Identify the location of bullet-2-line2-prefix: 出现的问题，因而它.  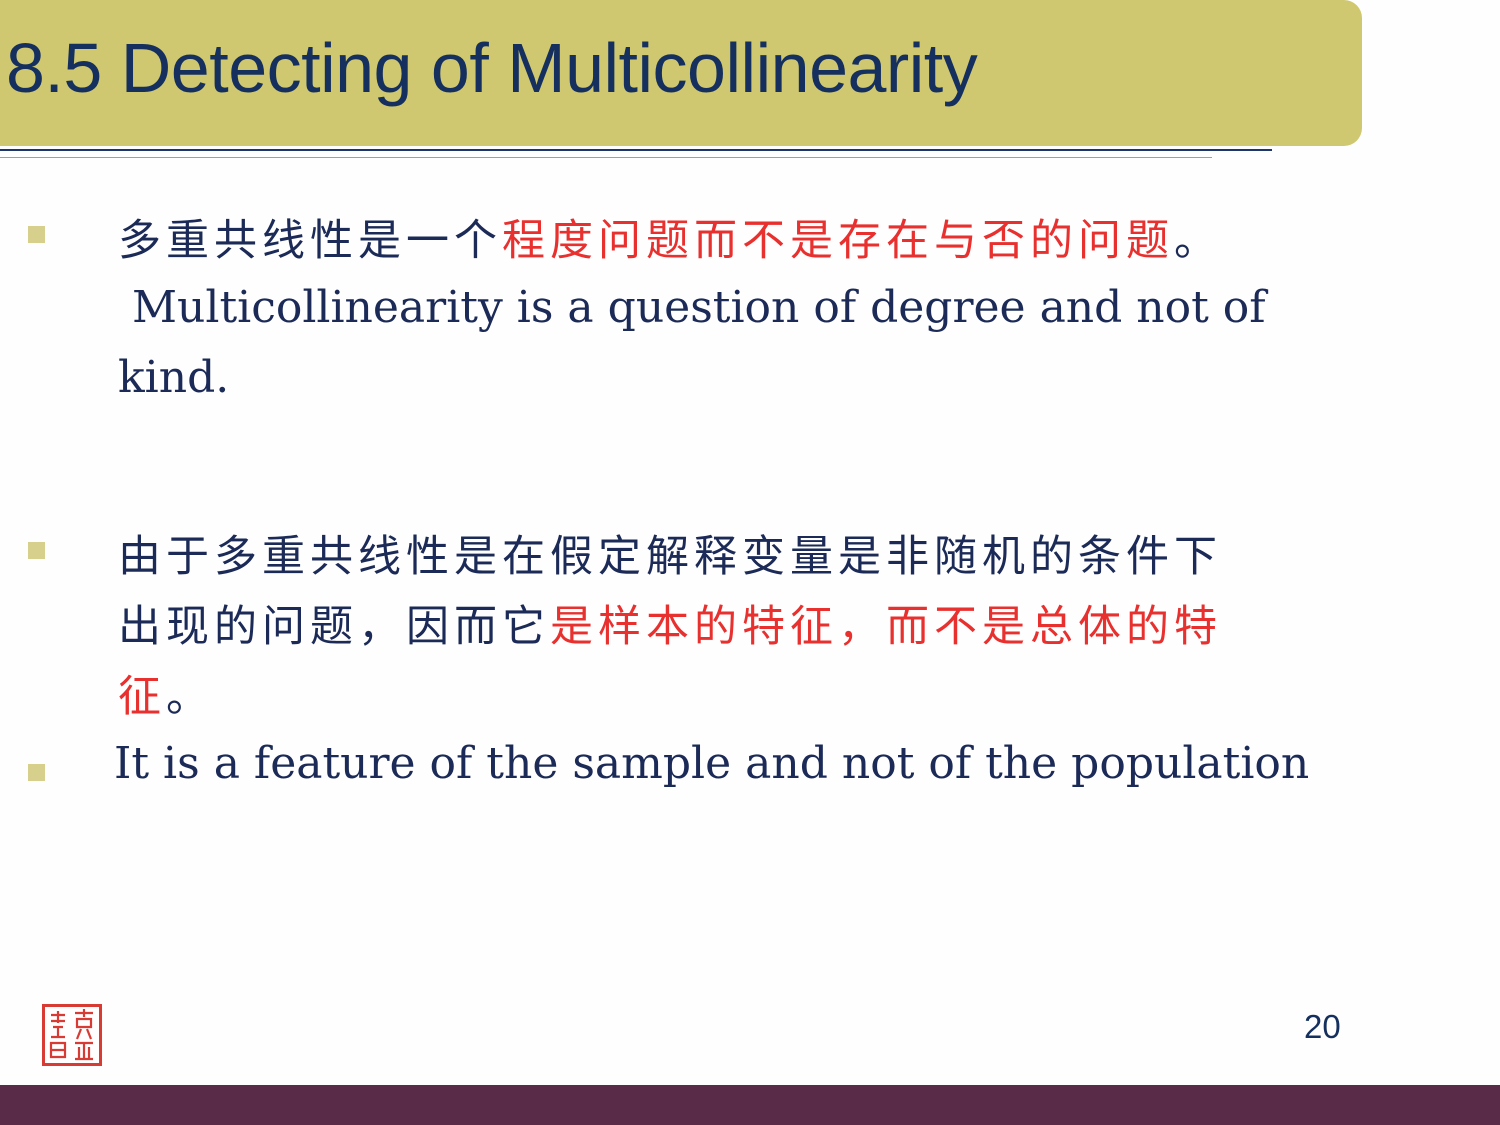
(334, 627).